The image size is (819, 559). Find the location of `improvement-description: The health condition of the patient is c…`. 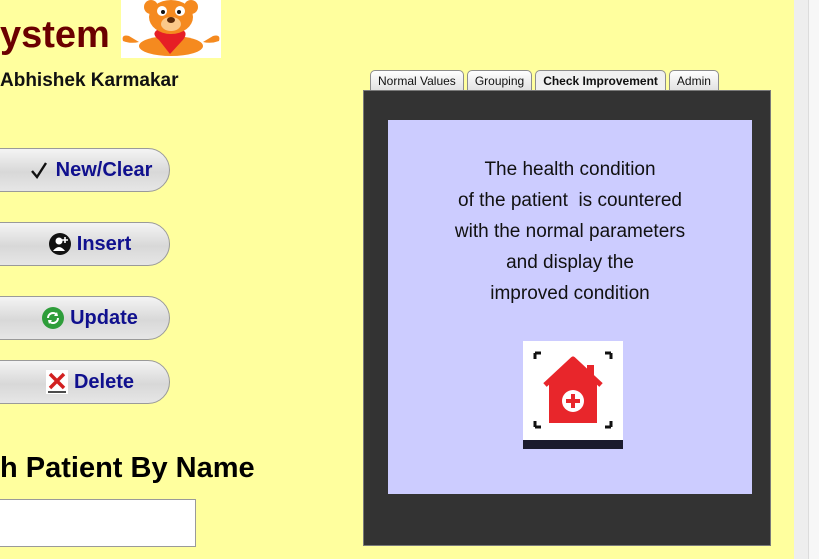

improvement-description: The health condition of the patient is c… is located at coordinates (570, 231).